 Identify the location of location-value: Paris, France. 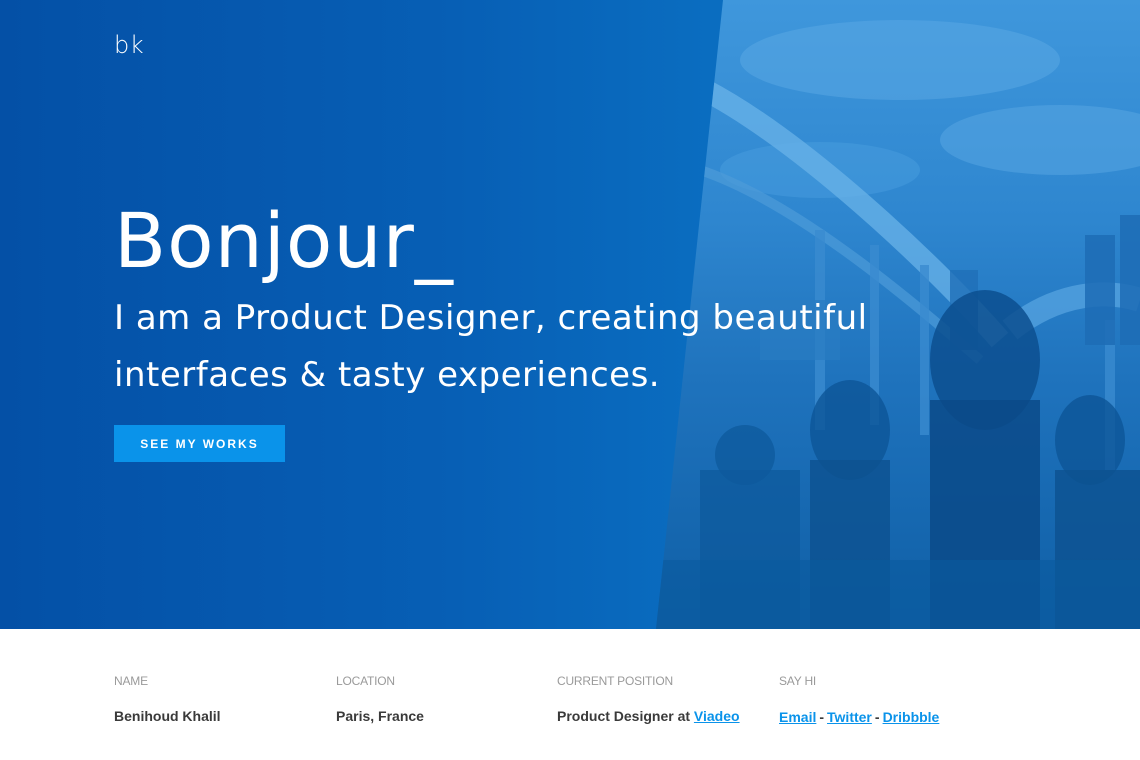
(380, 716).